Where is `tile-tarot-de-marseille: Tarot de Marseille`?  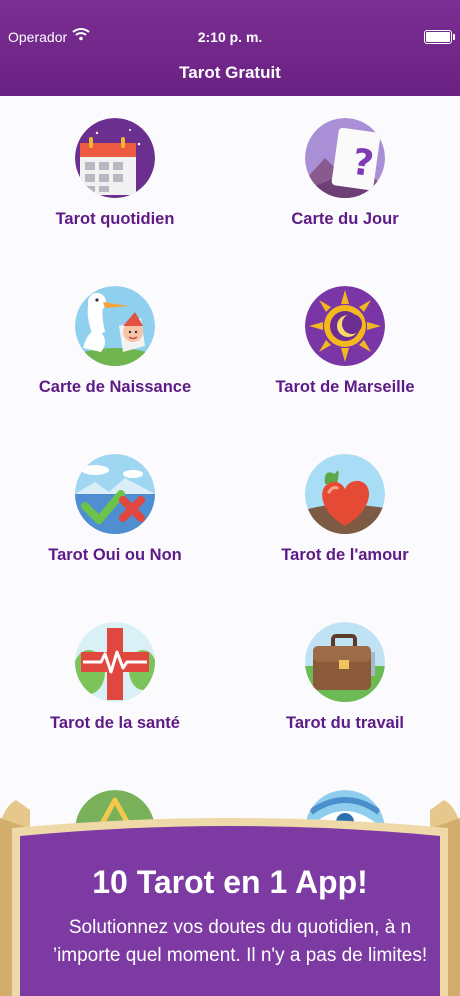
tile-tarot-de-marseille: Tarot de Marseille is located at coordinates (345, 348).